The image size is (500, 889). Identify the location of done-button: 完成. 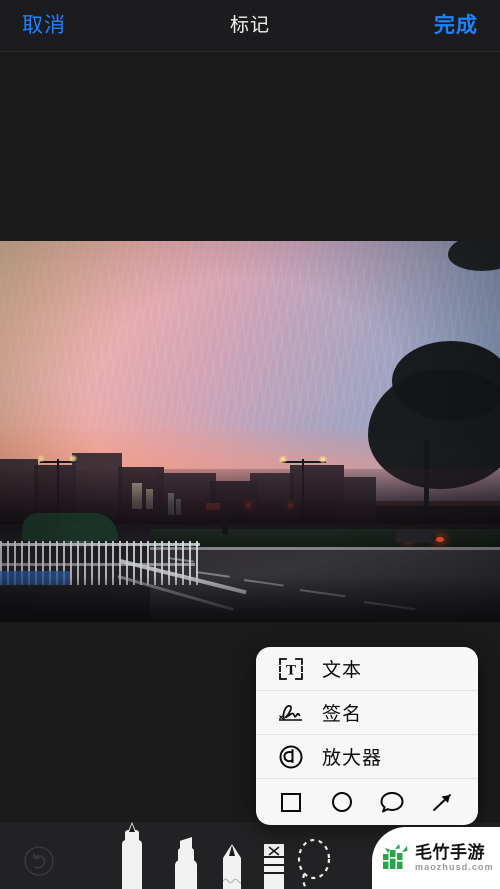
(456, 26).